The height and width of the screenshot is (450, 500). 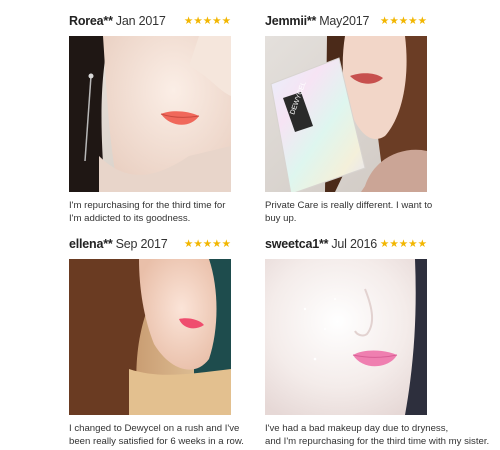 I want to click on reviewer-name: sweetca1**, so click(x=297, y=244).